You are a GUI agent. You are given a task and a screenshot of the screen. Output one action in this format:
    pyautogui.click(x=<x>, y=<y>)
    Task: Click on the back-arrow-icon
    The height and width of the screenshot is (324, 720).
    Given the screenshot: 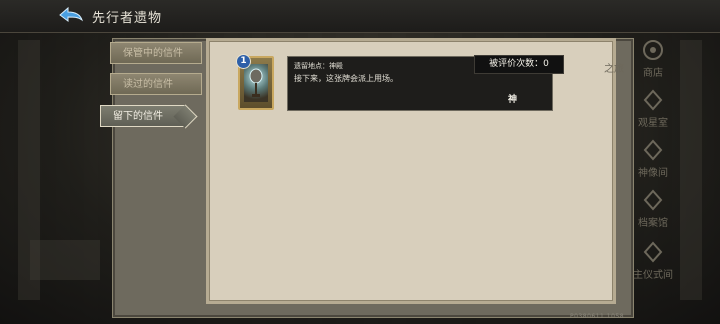 What is the action you would take?
    pyautogui.click(x=71, y=14)
    